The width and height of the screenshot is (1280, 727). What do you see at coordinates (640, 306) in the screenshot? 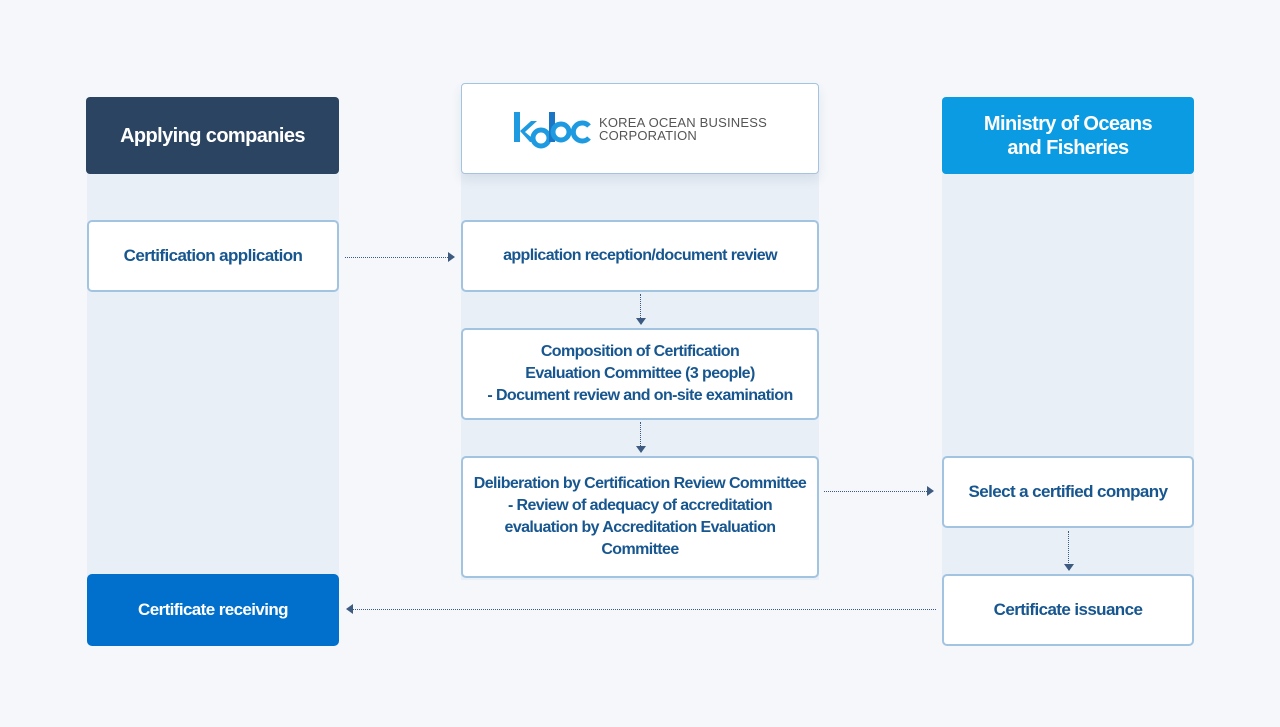
I see `connector-reception-to-composition` at bounding box center [640, 306].